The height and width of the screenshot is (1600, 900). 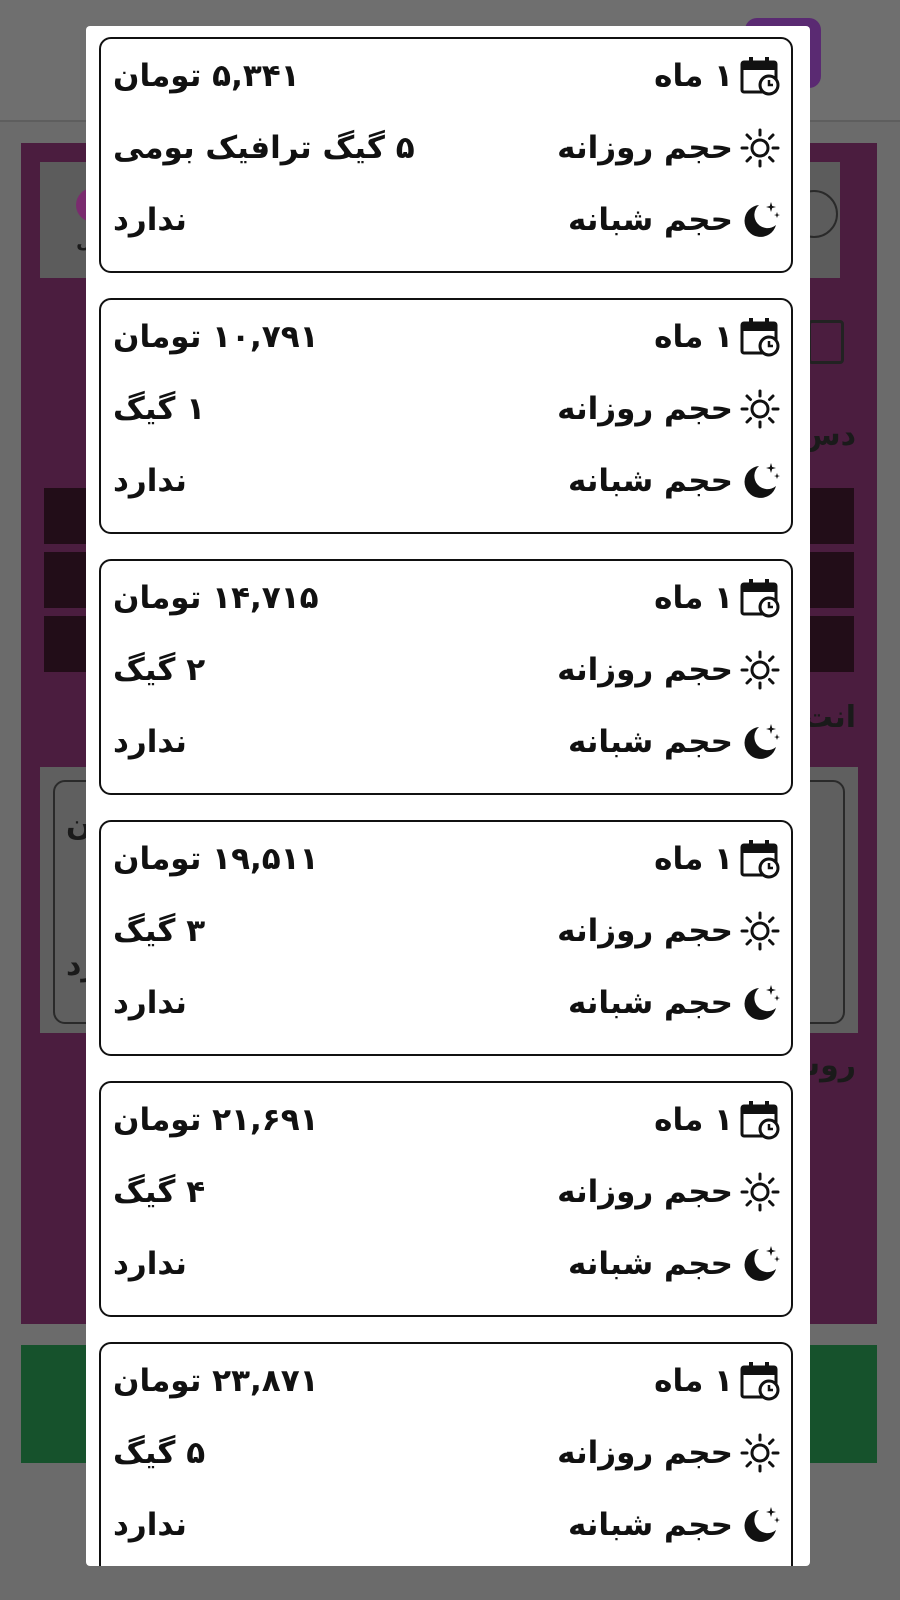 I want to click on plan-price: ۱۴,۷۱۵ تومان, so click(x=216, y=598).